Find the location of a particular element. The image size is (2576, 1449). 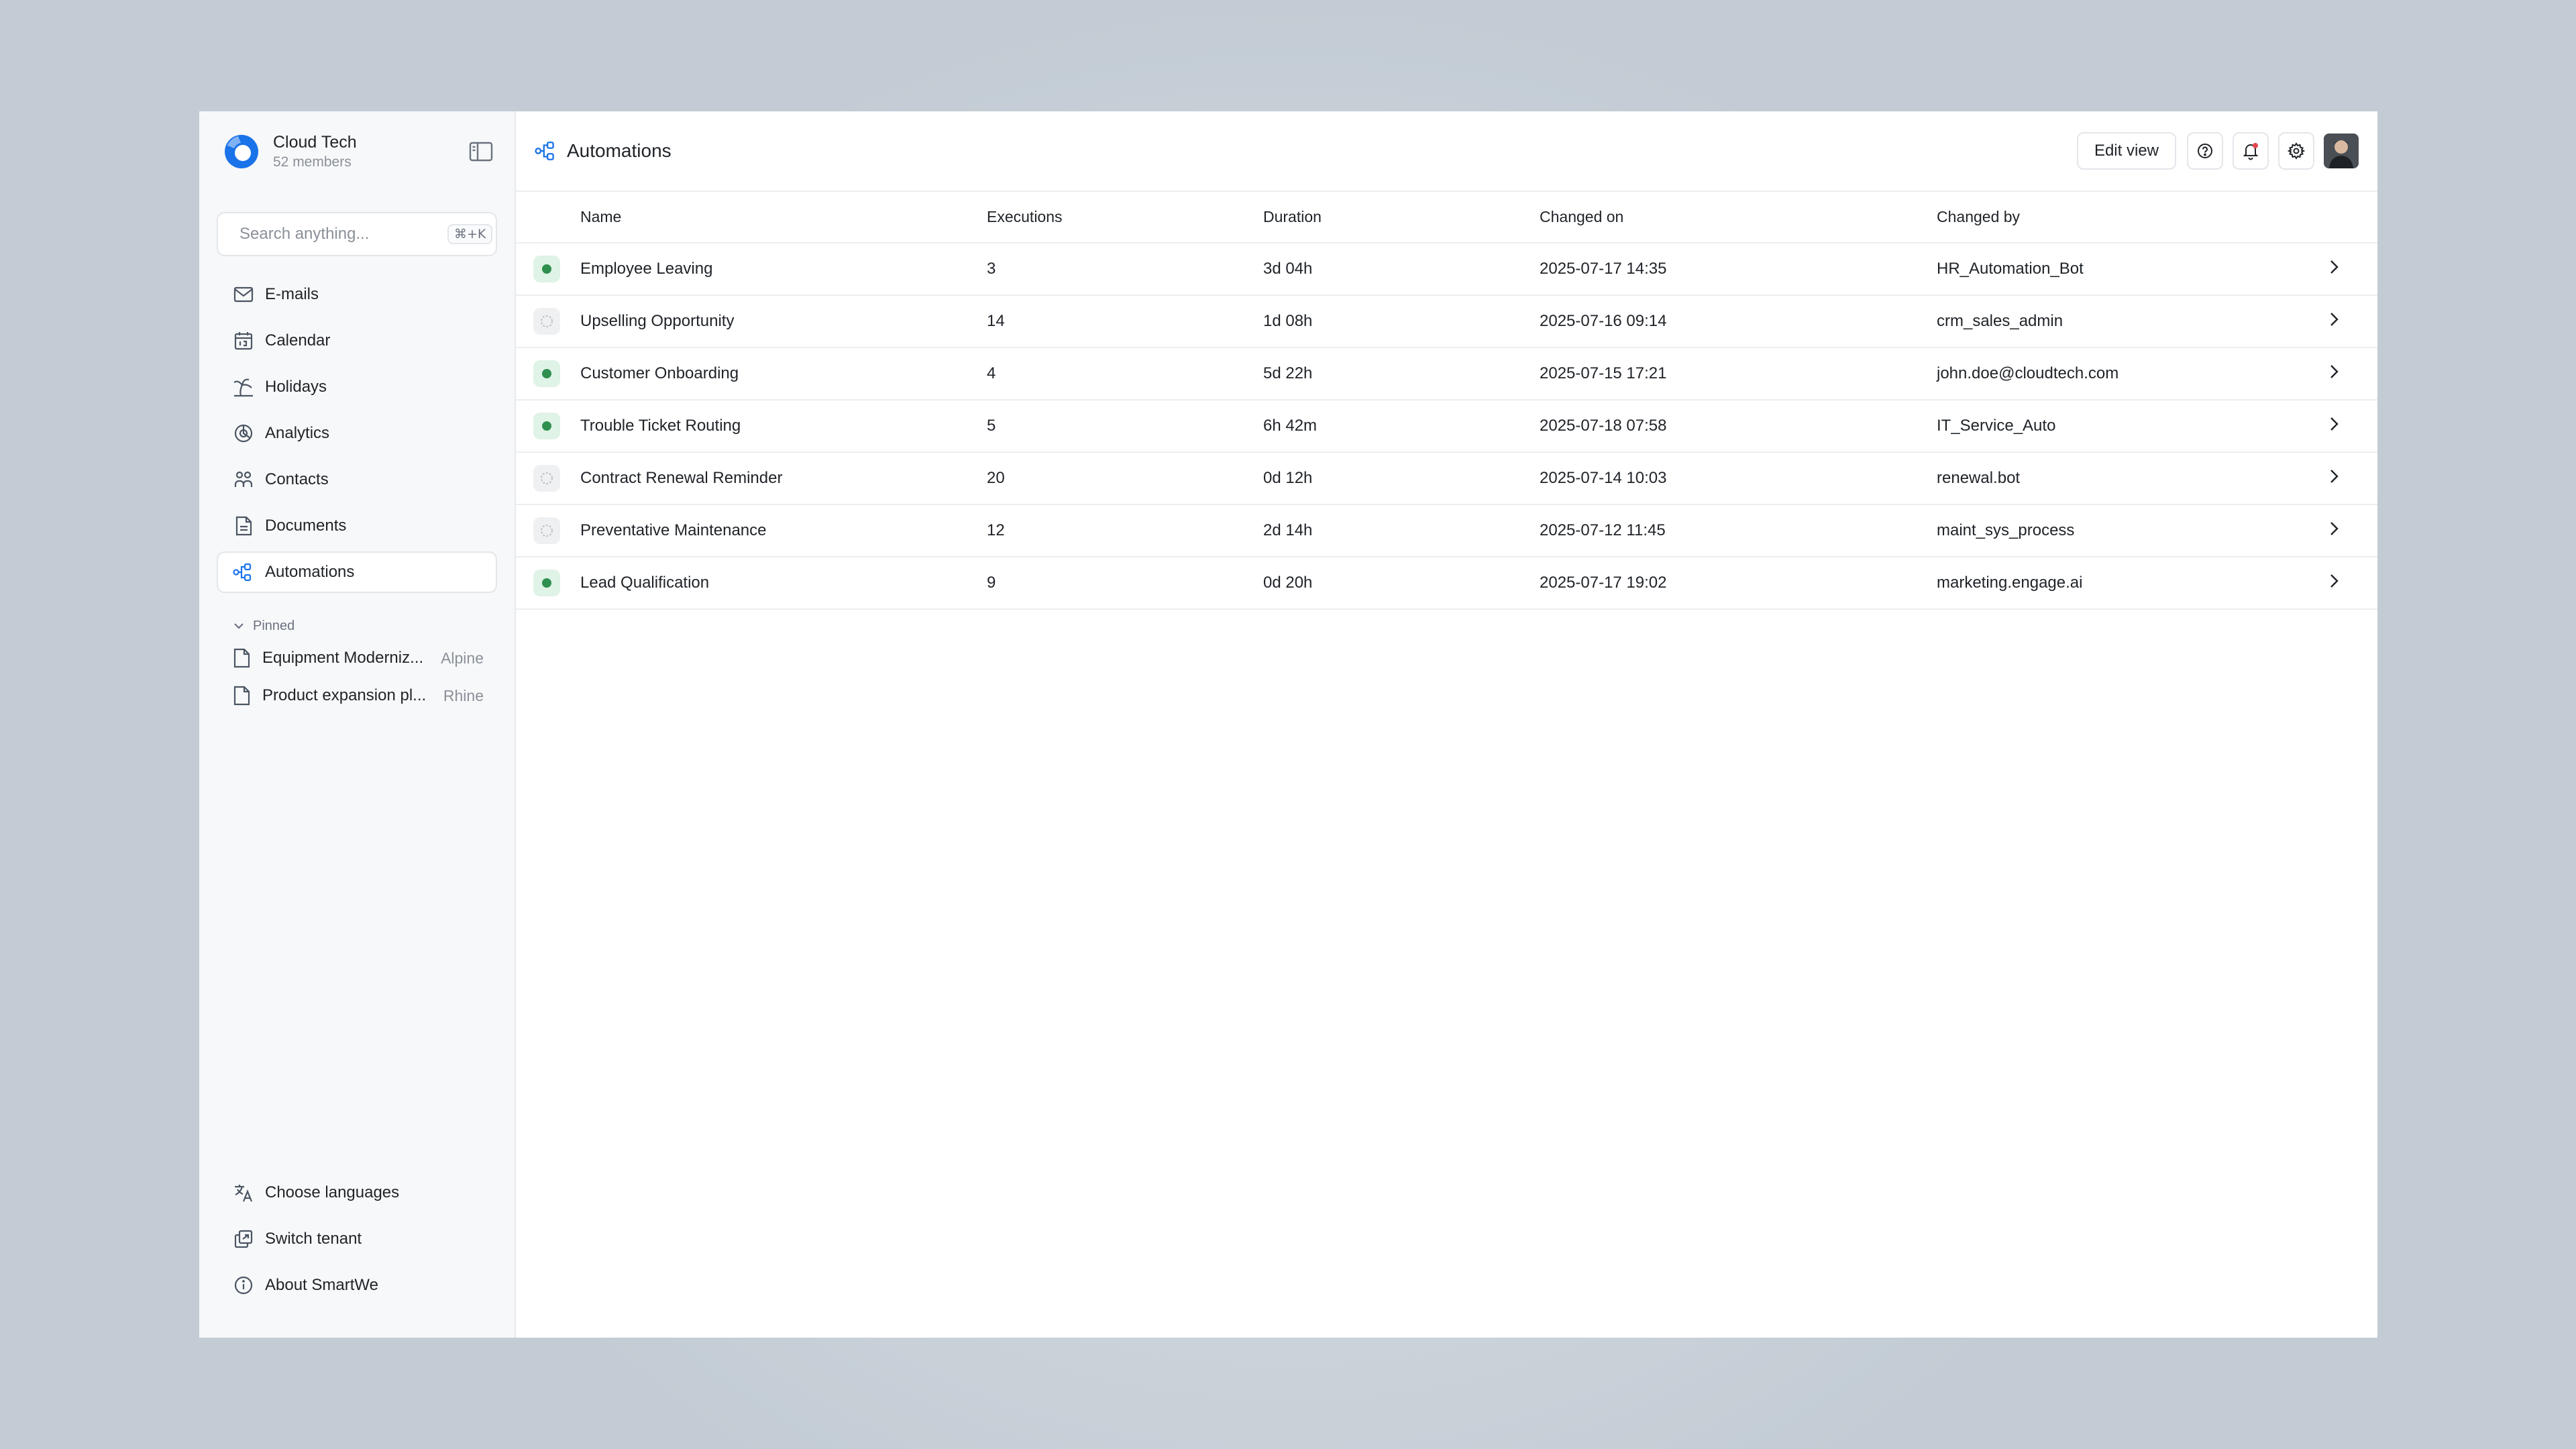

sidebar-toggle-button is located at coordinates (481, 151).